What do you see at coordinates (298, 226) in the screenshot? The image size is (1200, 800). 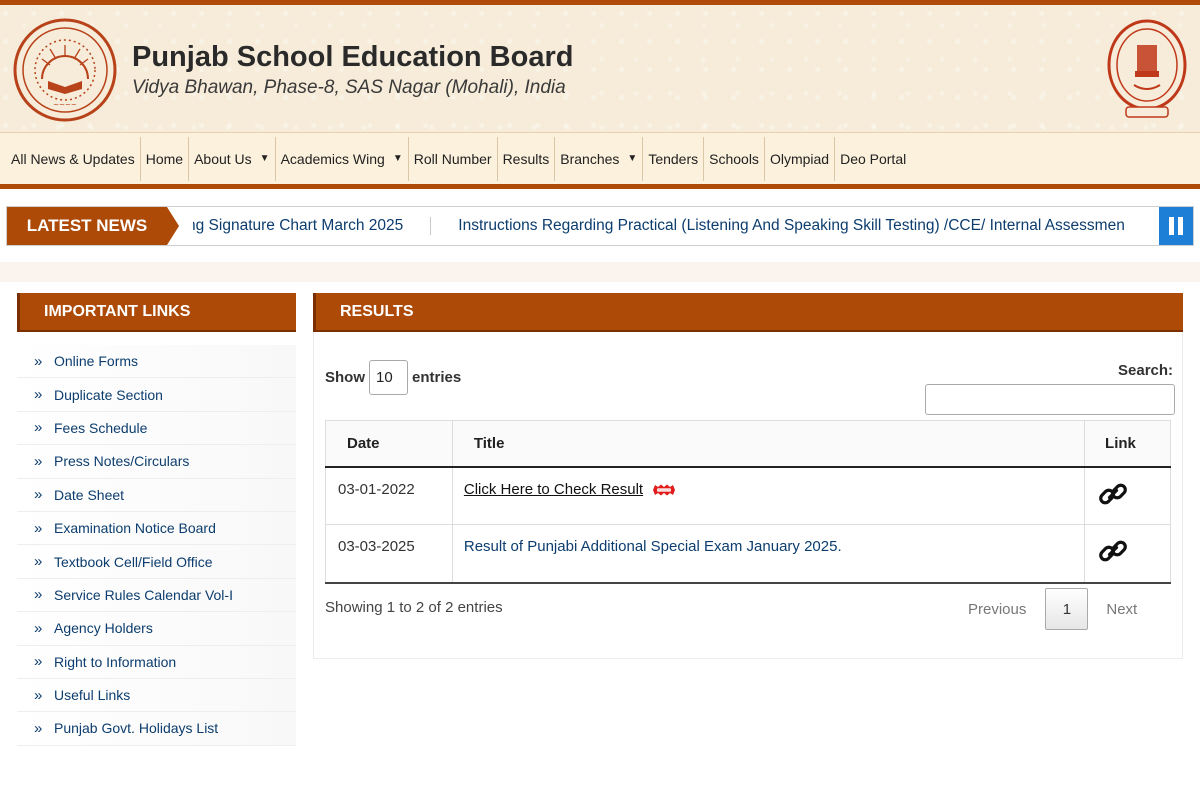 I see `news-item: ng Signature Chart March 2025` at bounding box center [298, 226].